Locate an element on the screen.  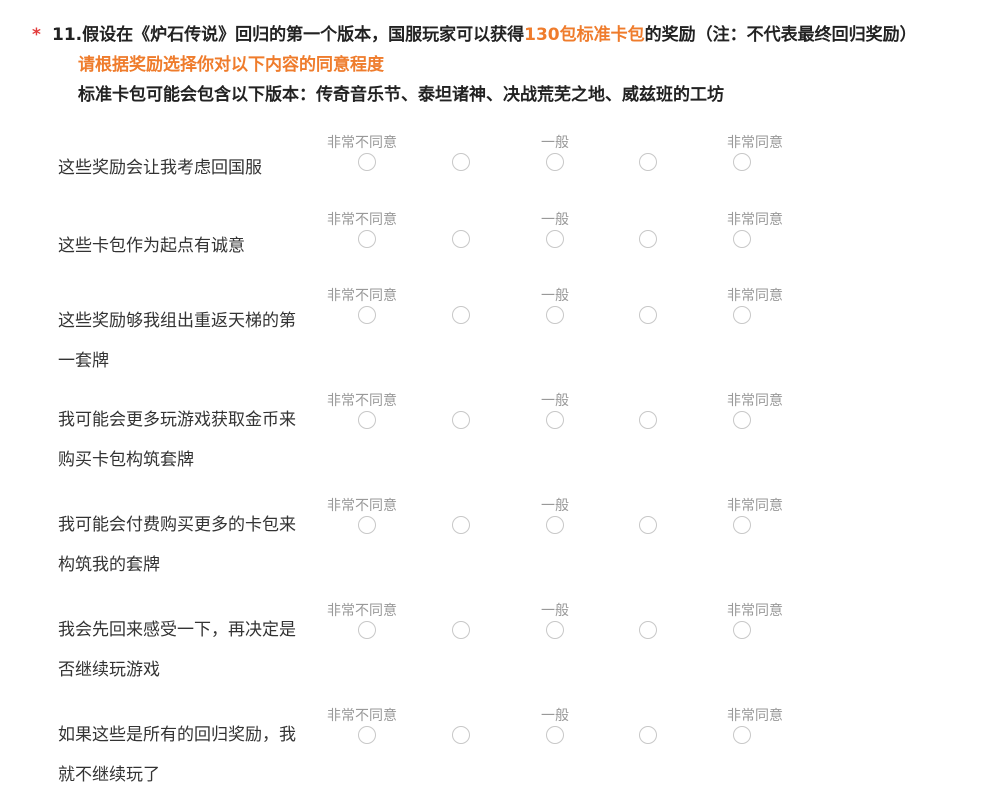
row-label: 我可能会更多玩游戏获取金币来购买卡包构筑套牌 is located at coordinates (177, 440).